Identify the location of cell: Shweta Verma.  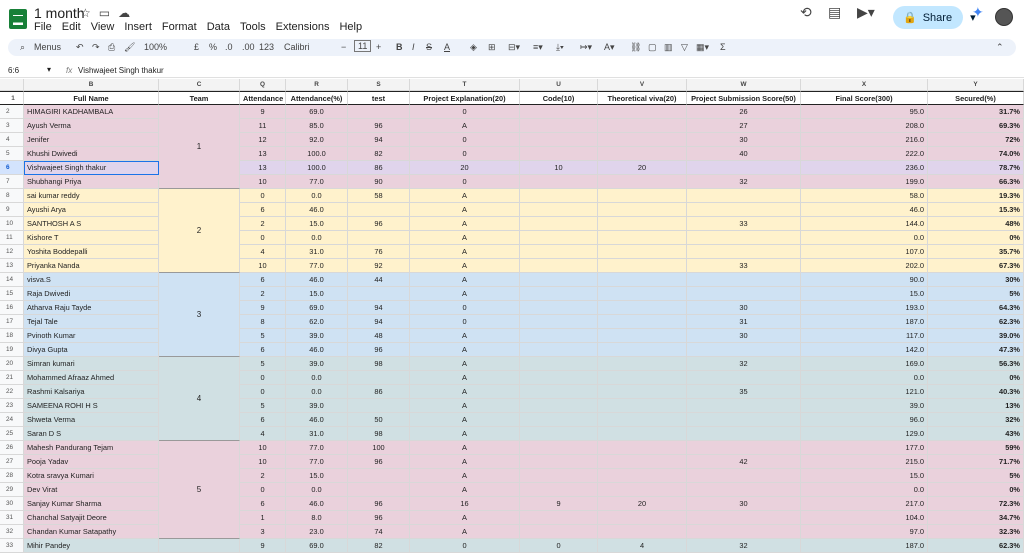
(91, 420).